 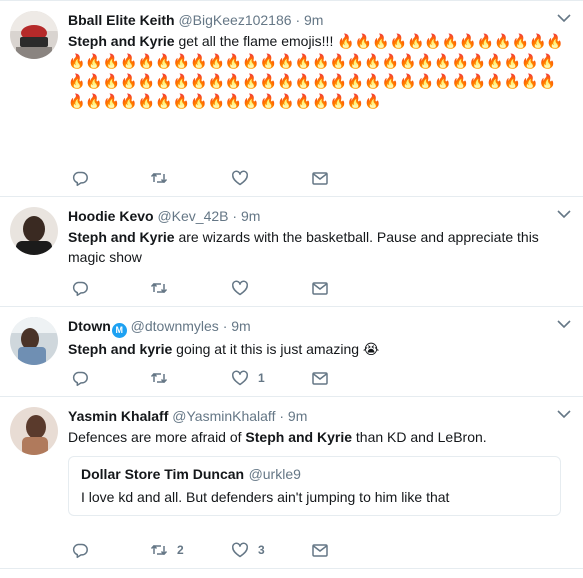 I want to click on body-text-pre: Defences are more afraid of, so click(x=157, y=437).